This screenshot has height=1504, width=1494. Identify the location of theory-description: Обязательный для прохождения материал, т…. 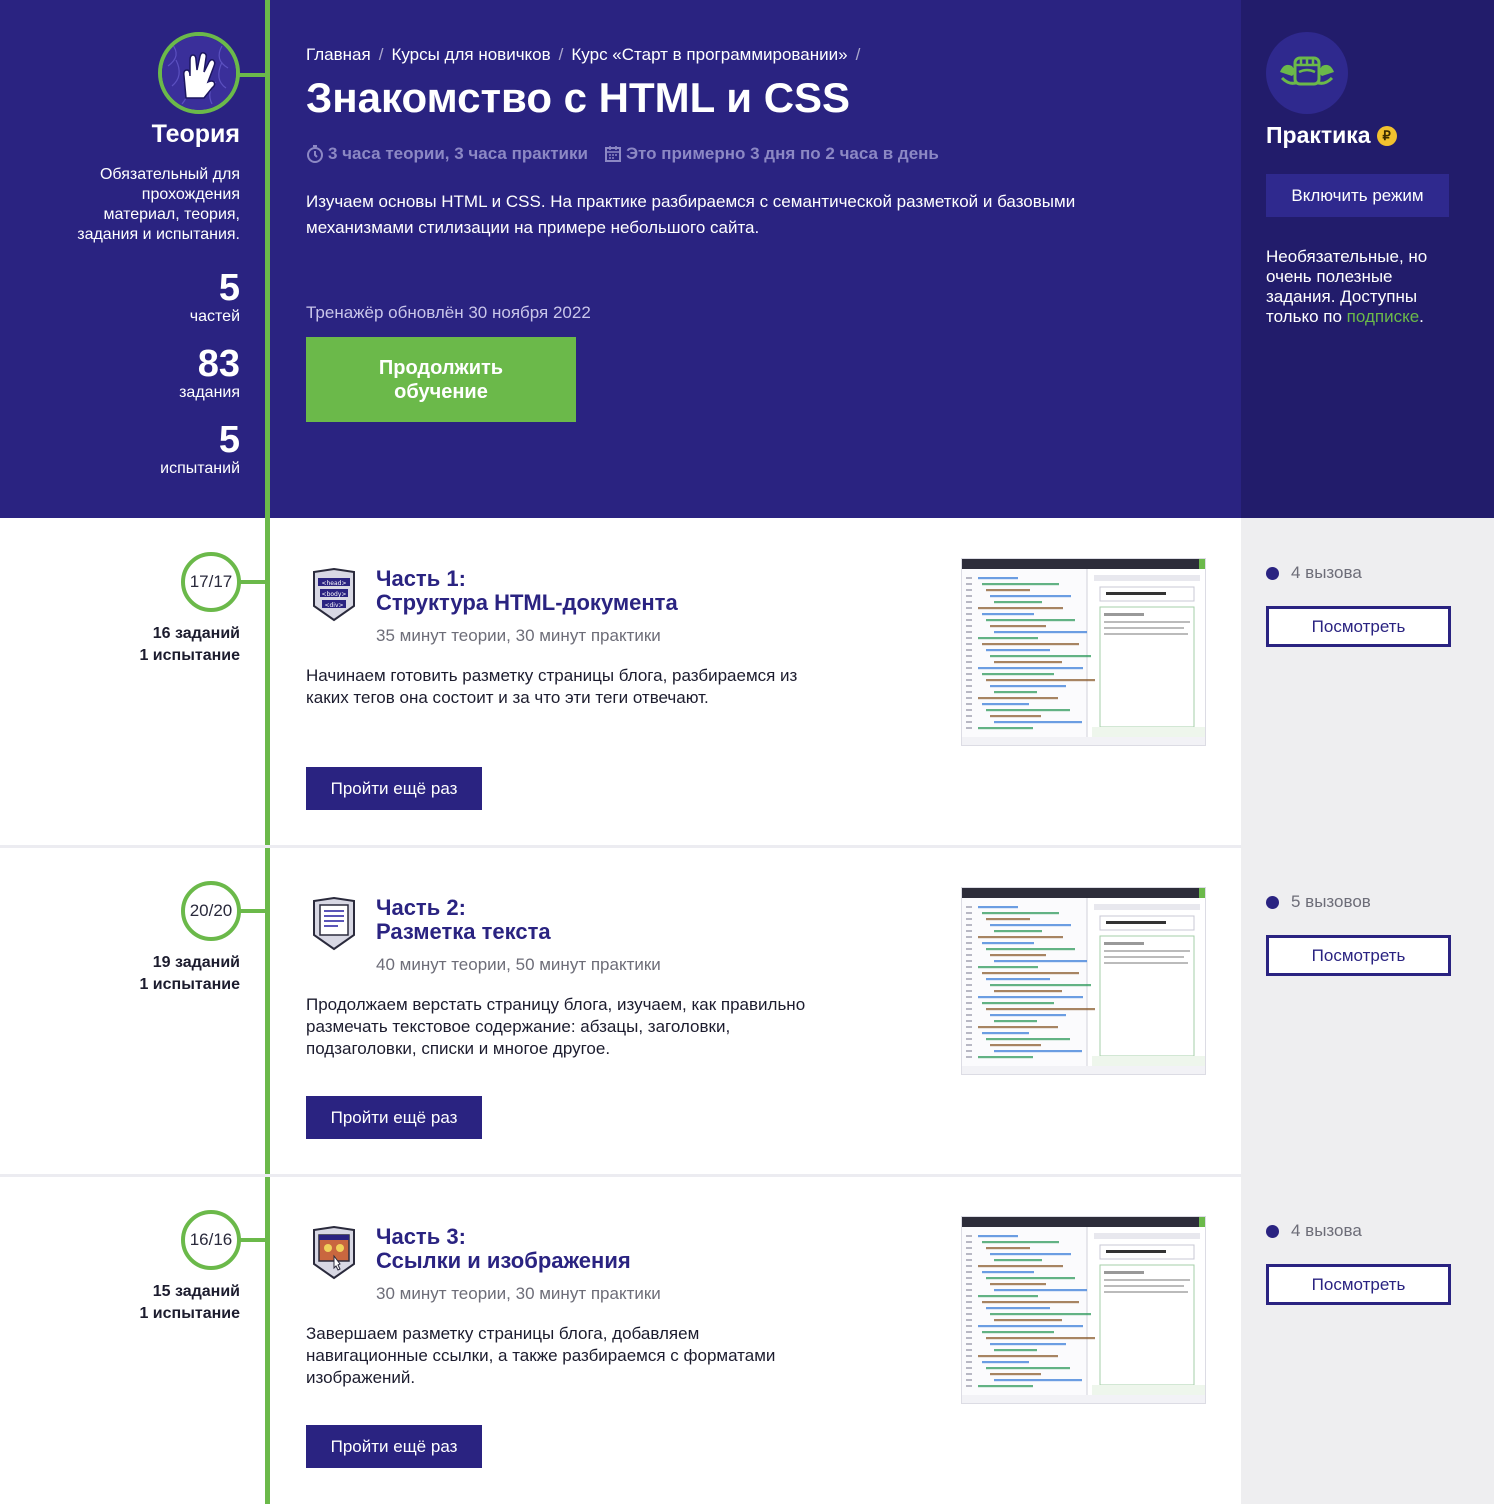
(158, 204).